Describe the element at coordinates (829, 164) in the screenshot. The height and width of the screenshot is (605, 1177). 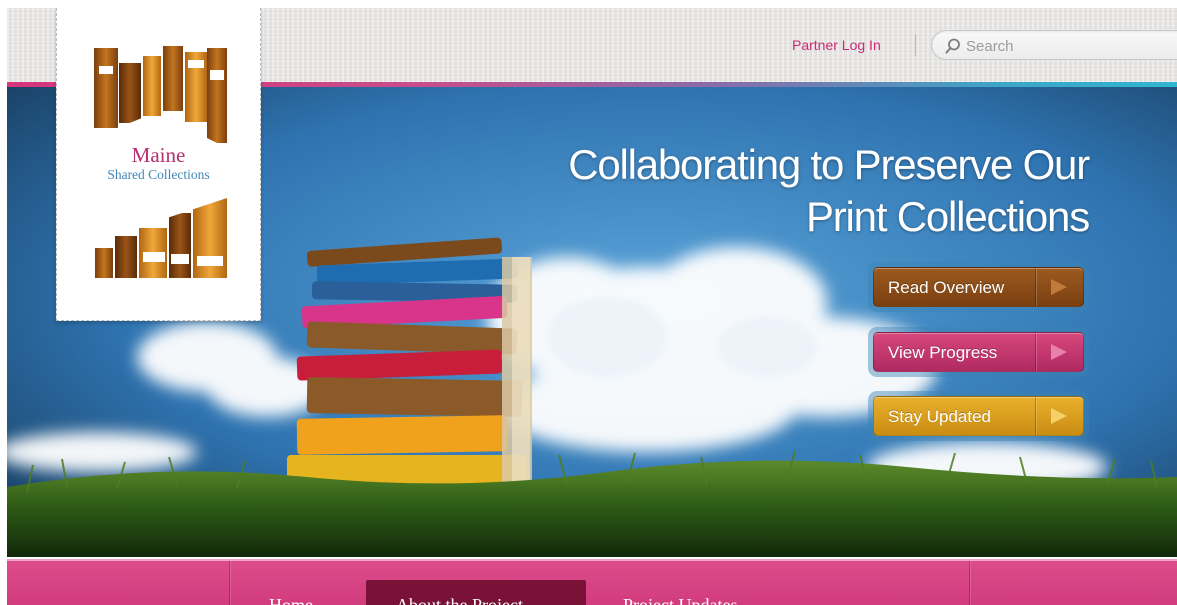
I see `headline-line-1: Collaborating to Preserve Our` at that location.